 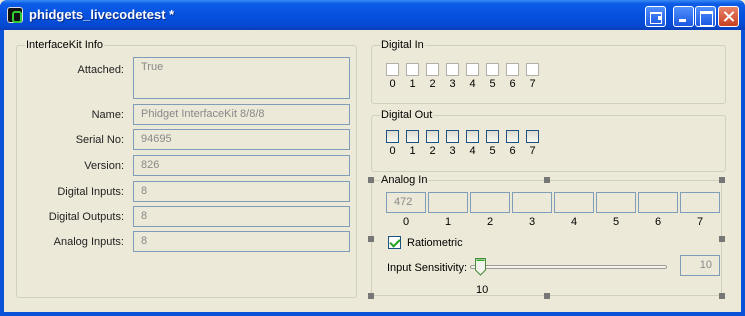 What do you see at coordinates (452, 84) in the screenshot?
I see `digital-in-index-3: 3` at bounding box center [452, 84].